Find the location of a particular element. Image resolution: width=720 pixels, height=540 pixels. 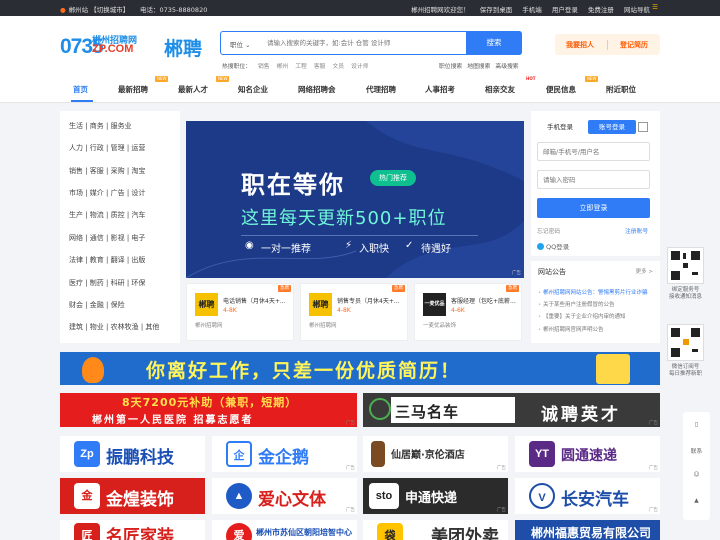

tab-phone-login: 手机登录 is located at coordinates (560, 127).